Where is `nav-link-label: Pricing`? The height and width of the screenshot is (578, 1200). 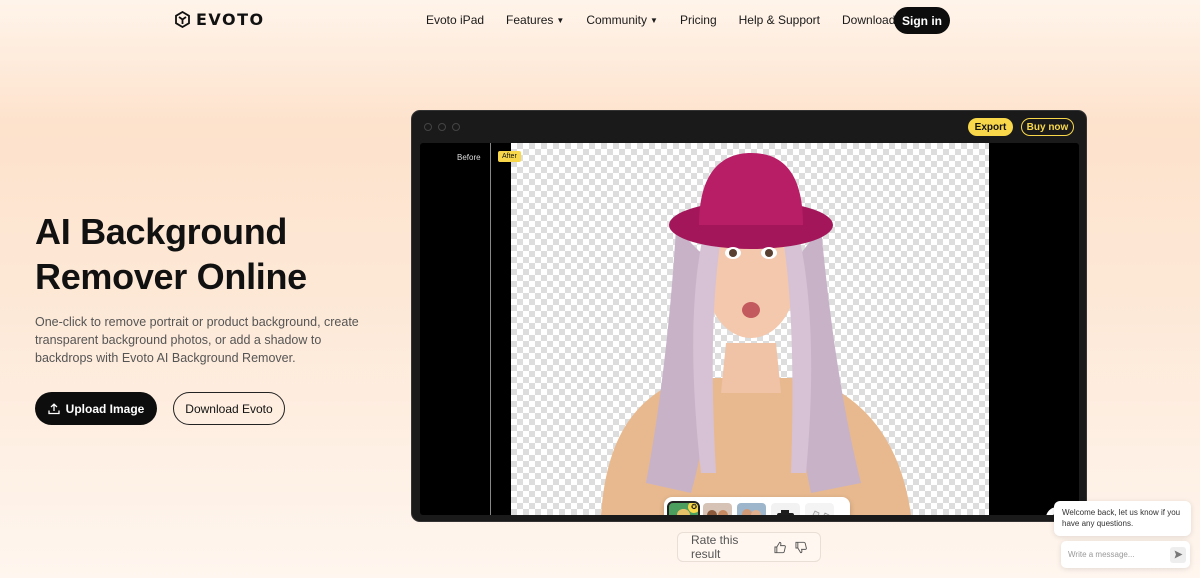
nav-link-label: Pricing is located at coordinates (698, 20).